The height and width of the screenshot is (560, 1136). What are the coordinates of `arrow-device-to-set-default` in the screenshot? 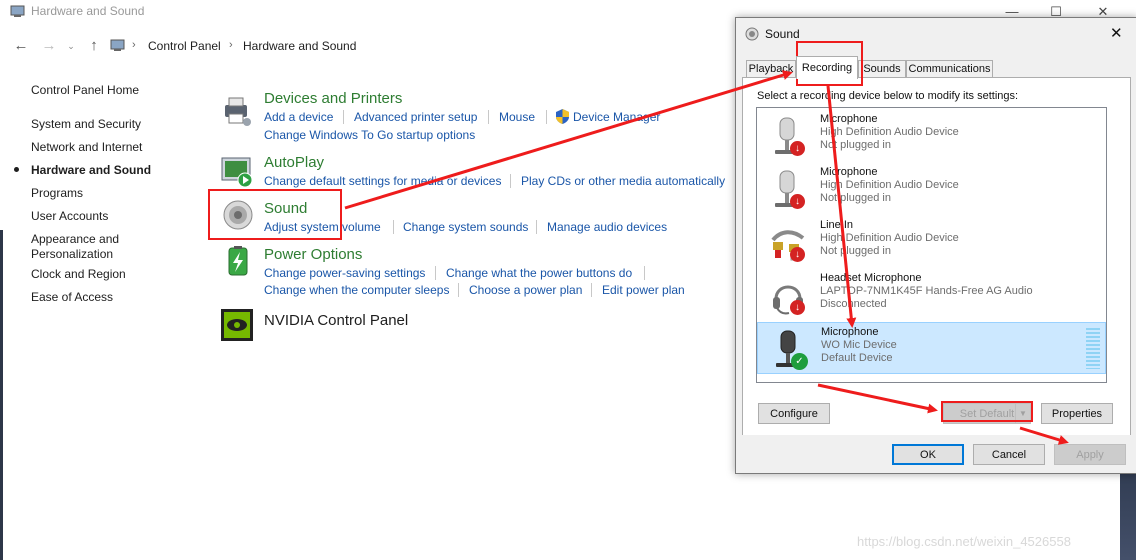 It's located at (877, 398).